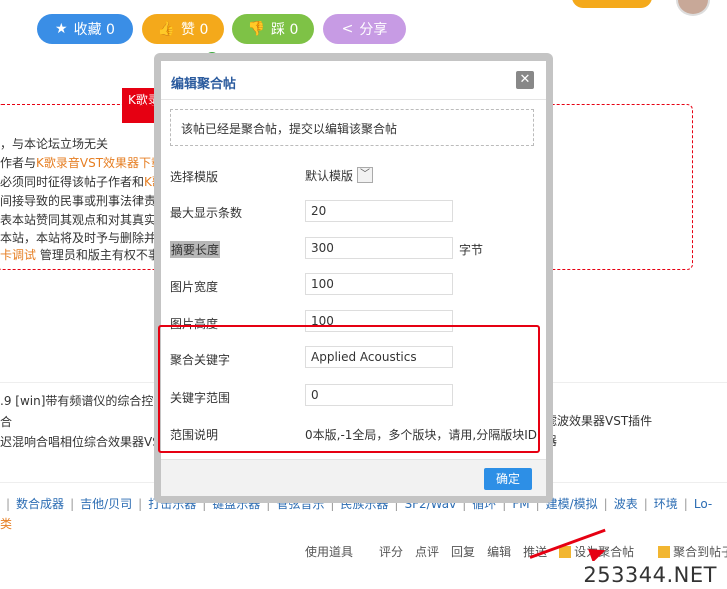 Image resolution: width=727 pixels, height=589 pixels. Describe the element at coordinates (256, 29) in the screenshot. I see `thumbs-down-icon: 👎` at that location.